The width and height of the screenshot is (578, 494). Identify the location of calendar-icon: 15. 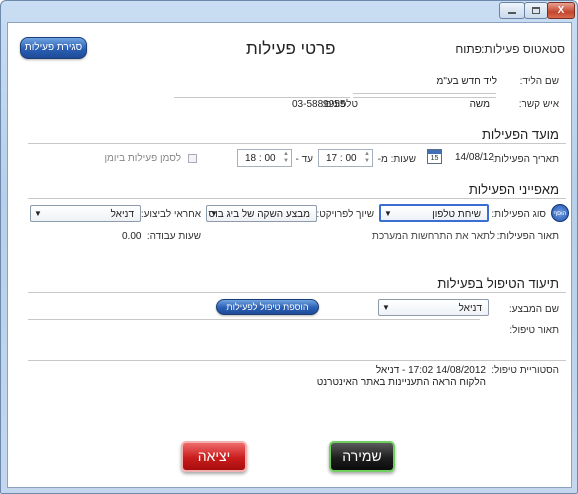
(434, 156).